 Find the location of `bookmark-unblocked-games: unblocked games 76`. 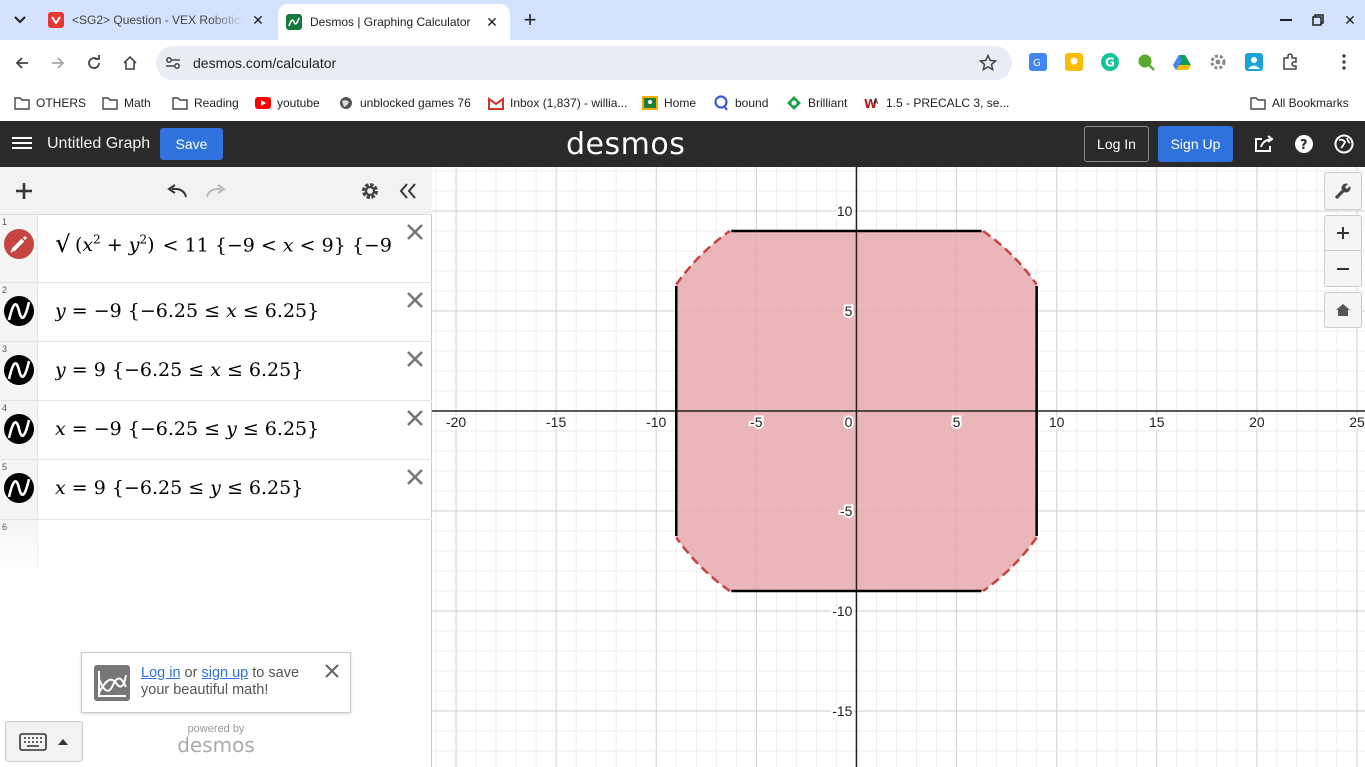

bookmark-unblocked-games: unblocked games 76 is located at coordinates (404, 103).